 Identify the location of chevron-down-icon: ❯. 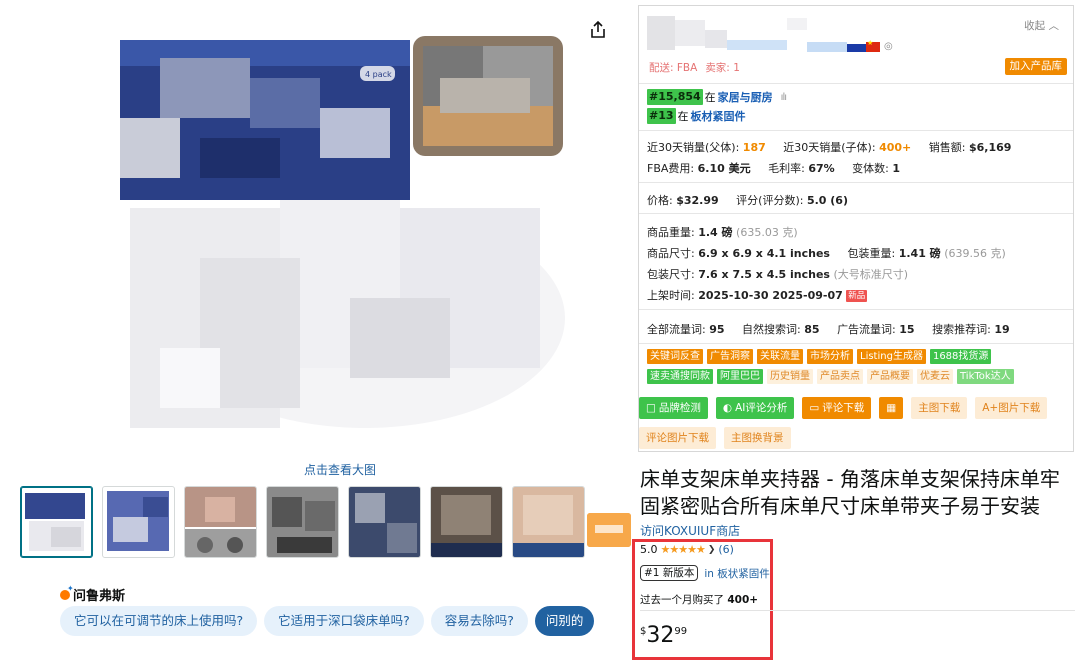
(712, 550).